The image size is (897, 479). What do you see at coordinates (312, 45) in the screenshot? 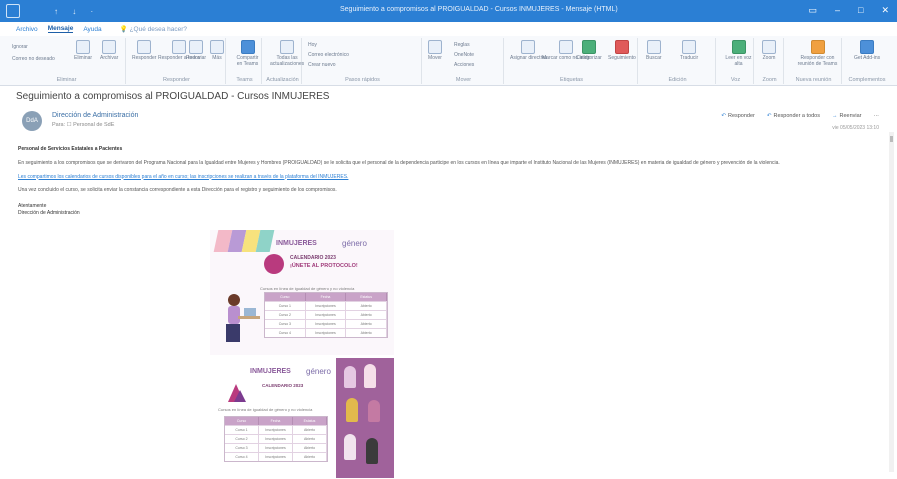
I see `quickstep-today: Hoy` at bounding box center [312, 45].